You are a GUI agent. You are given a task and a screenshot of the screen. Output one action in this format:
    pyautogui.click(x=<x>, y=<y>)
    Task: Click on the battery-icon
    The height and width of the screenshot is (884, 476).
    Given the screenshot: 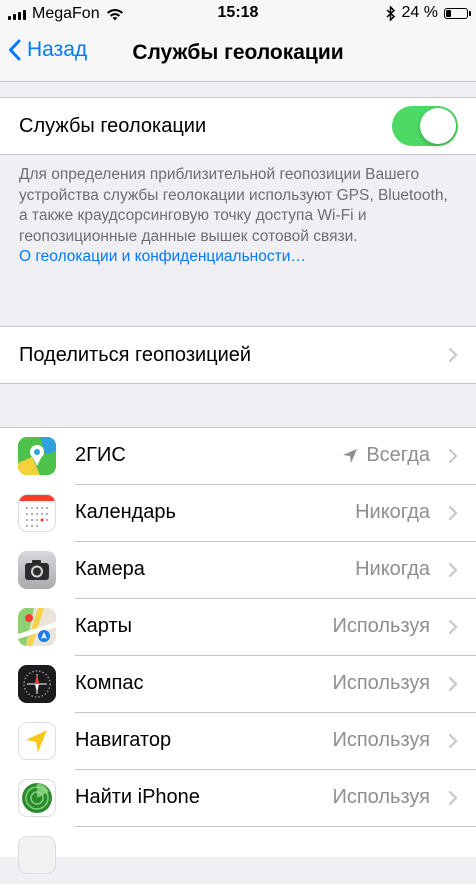 What is the action you would take?
    pyautogui.click(x=457, y=13)
    